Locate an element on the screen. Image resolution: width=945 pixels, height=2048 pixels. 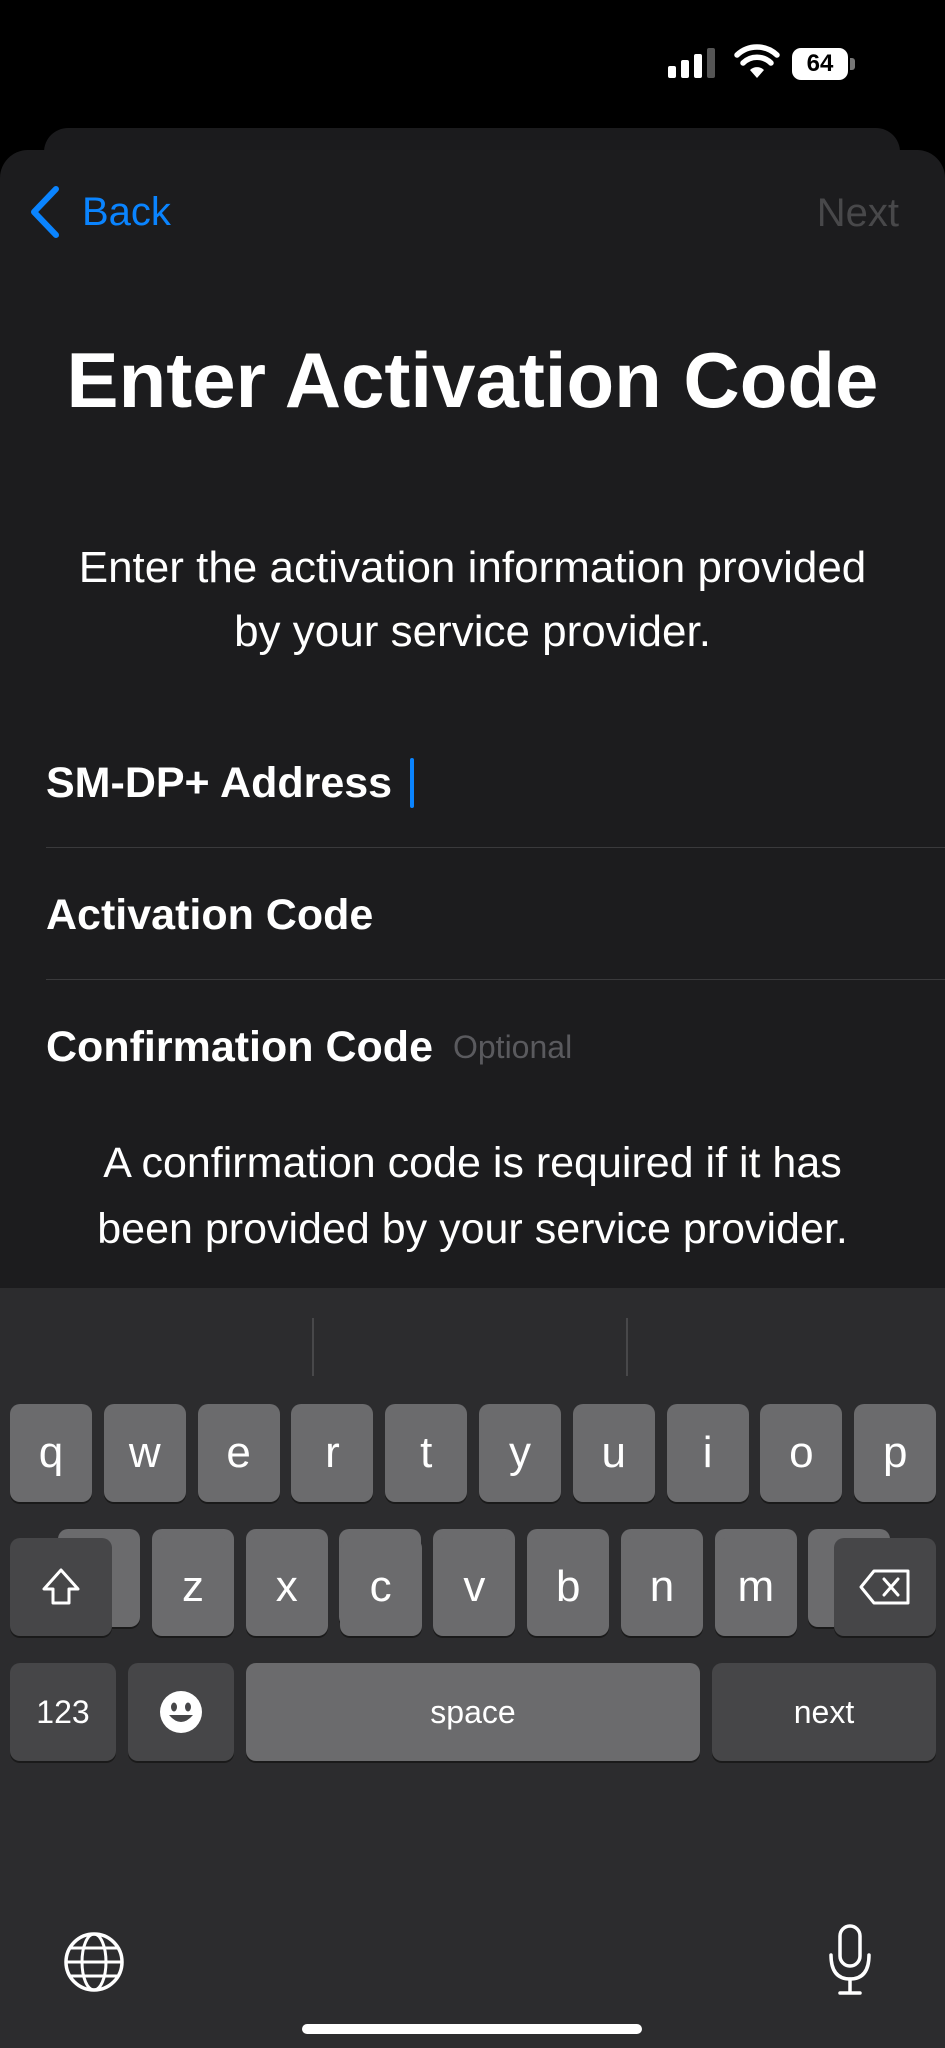
key-w: w is located at coordinates (144, 1453).